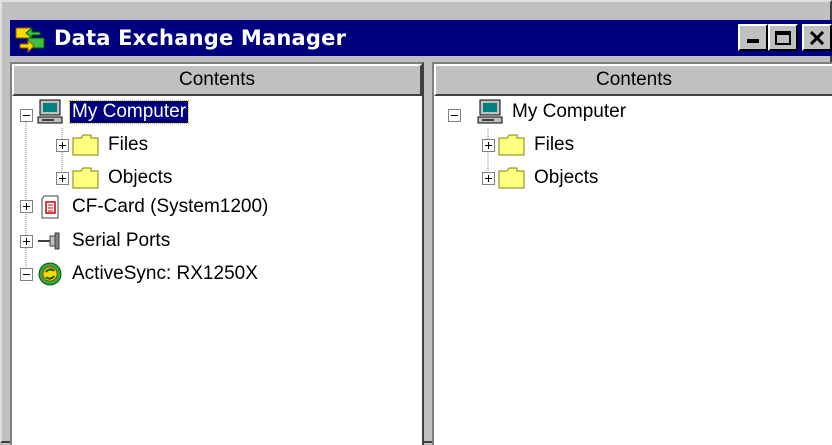 The height and width of the screenshot is (445, 832). Describe the element at coordinates (26, 206) in the screenshot. I see `cf-card-expand-toggle` at that location.